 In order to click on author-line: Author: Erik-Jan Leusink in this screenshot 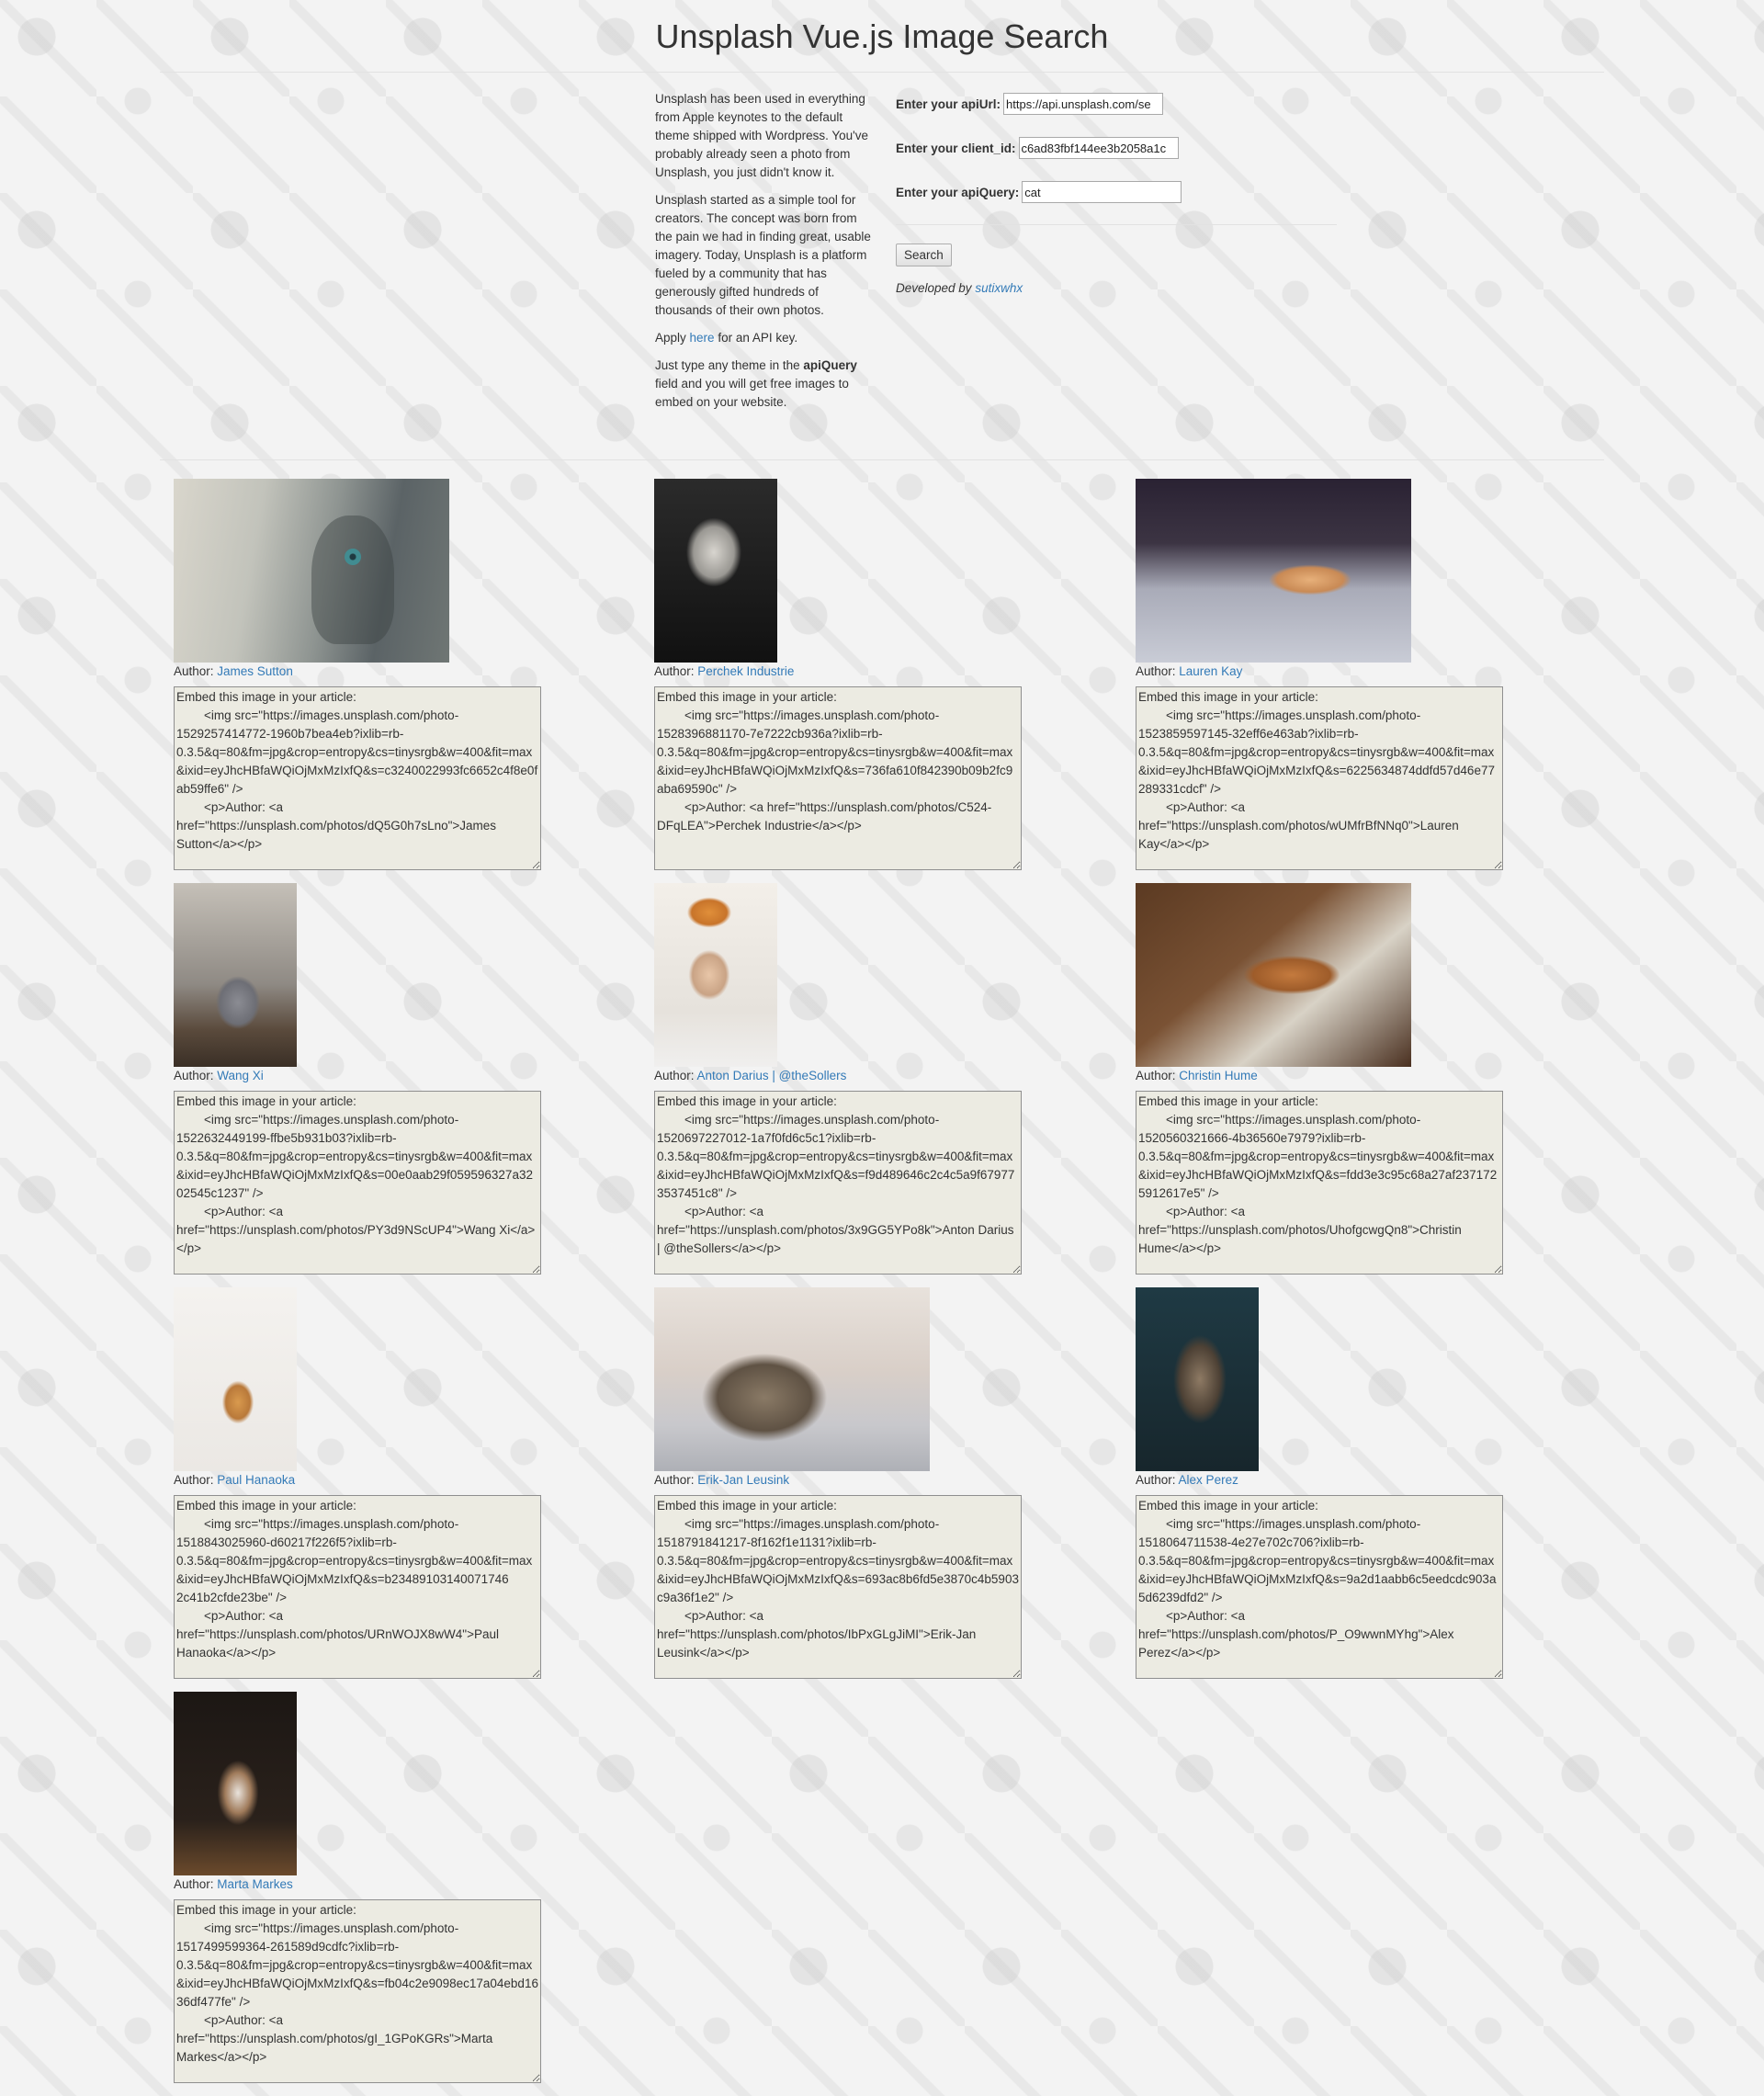, I will do `click(847, 1480)`.